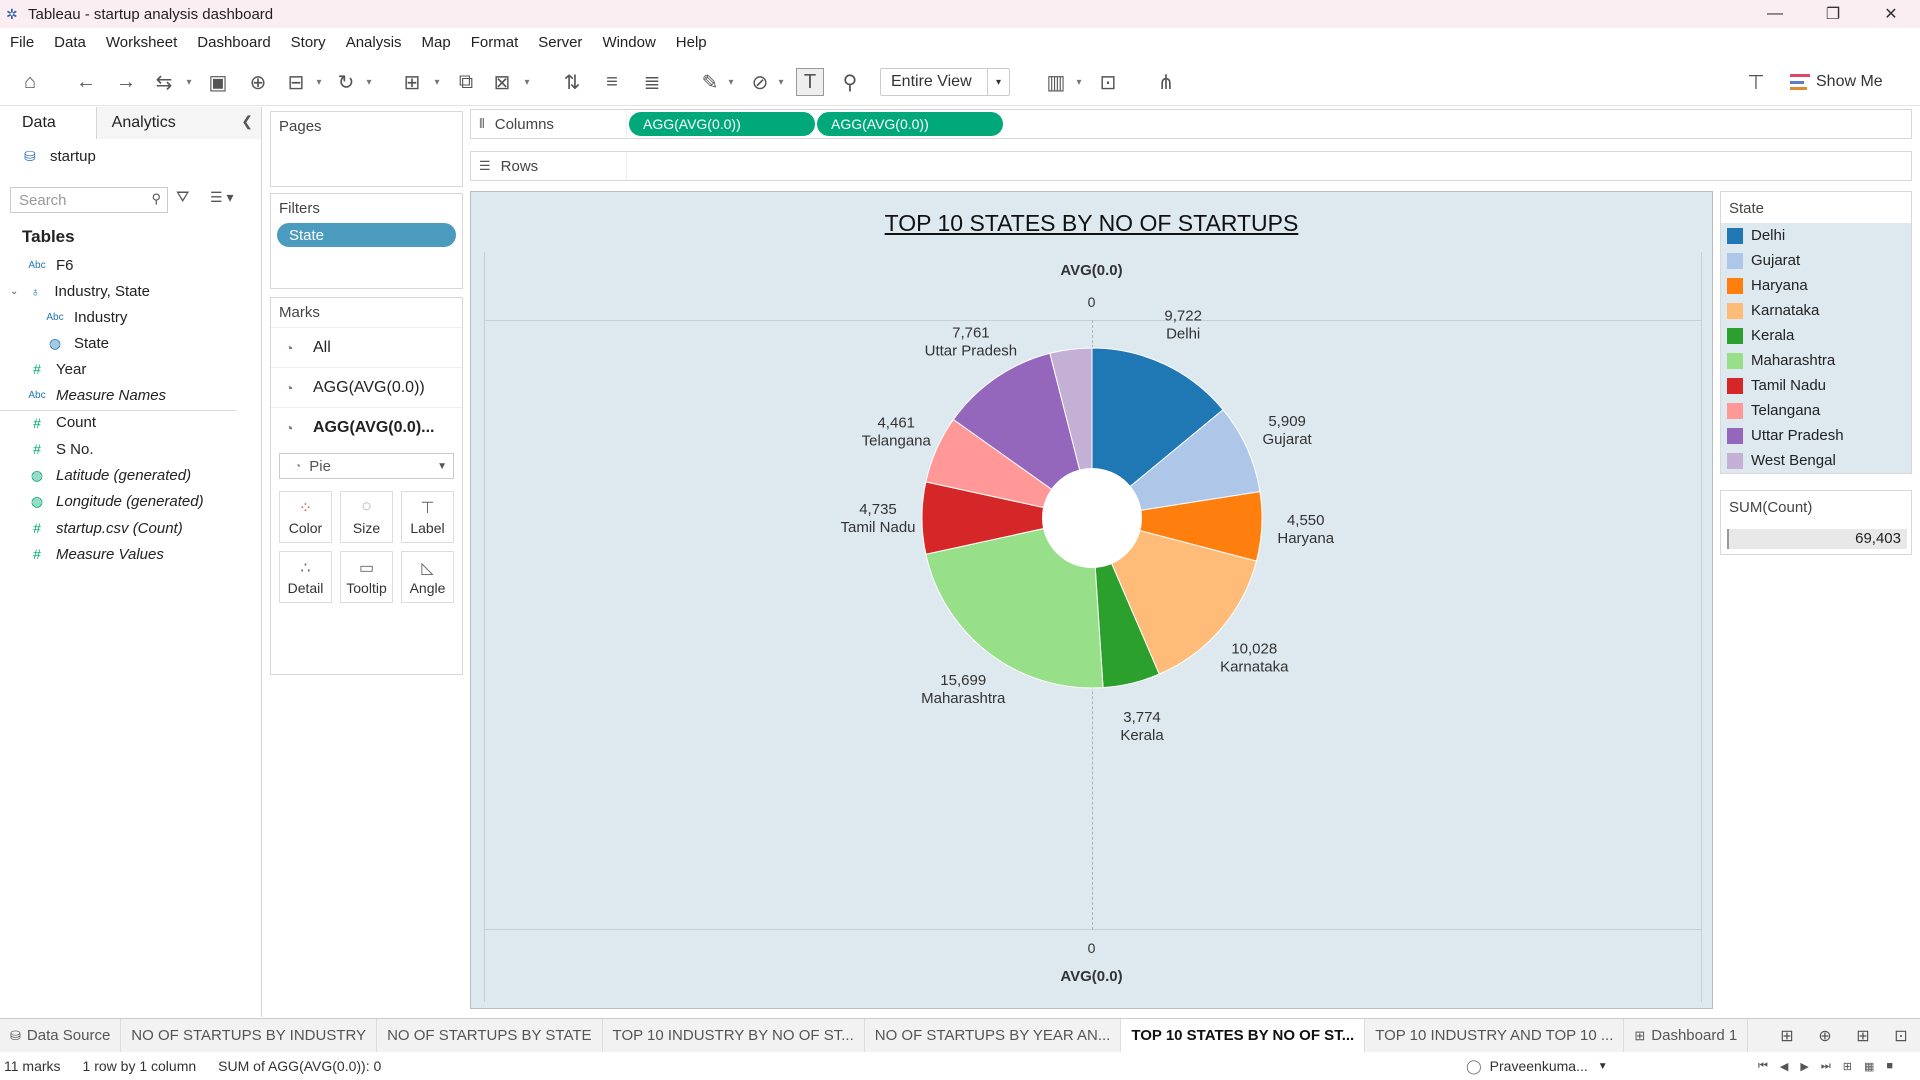 This screenshot has width=1920, height=1080. Describe the element at coordinates (1889, 1066) in the screenshot. I see `tabs-view-icon: ■` at that location.